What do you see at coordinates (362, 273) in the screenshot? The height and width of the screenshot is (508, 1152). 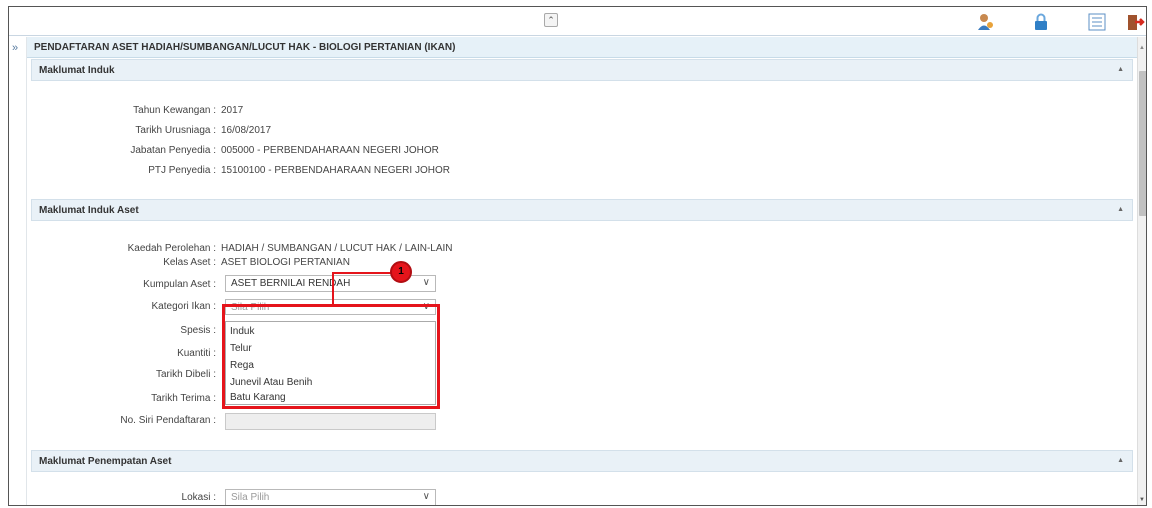 I see `callout-line-horizontal` at bounding box center [362, 273].